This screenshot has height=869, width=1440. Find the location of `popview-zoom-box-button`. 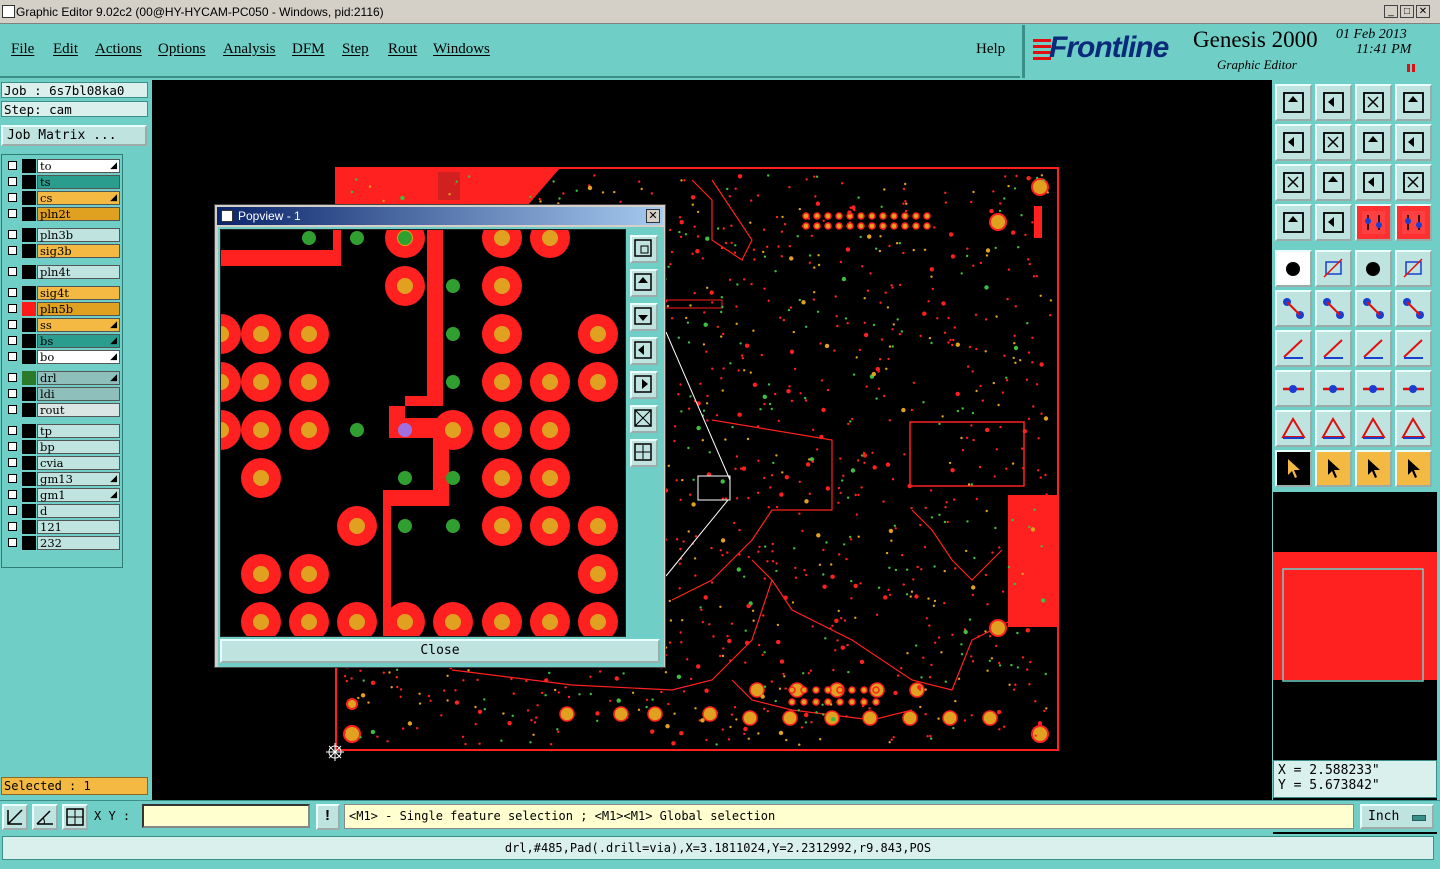

popview-zoom-box-button is located at coordinates (644, 249).